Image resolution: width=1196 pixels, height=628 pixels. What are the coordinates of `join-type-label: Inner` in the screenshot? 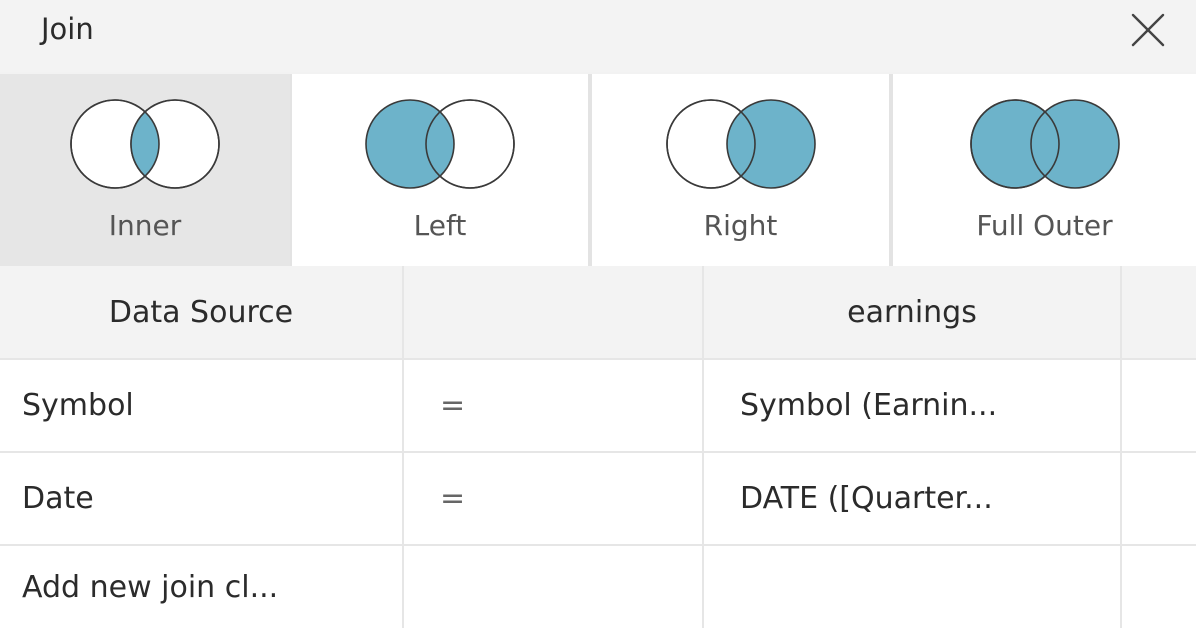 It's located at (145, 225).